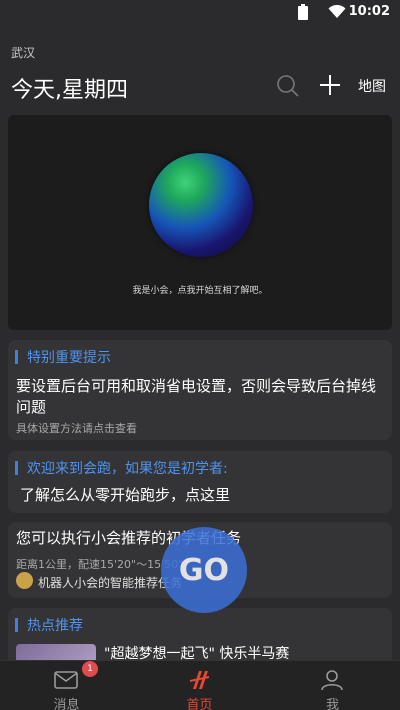  What do you see at coordinates (55, 626) in the screenshot?
I see `hot-title: 热点推荐` at bounding box center [55, 626].